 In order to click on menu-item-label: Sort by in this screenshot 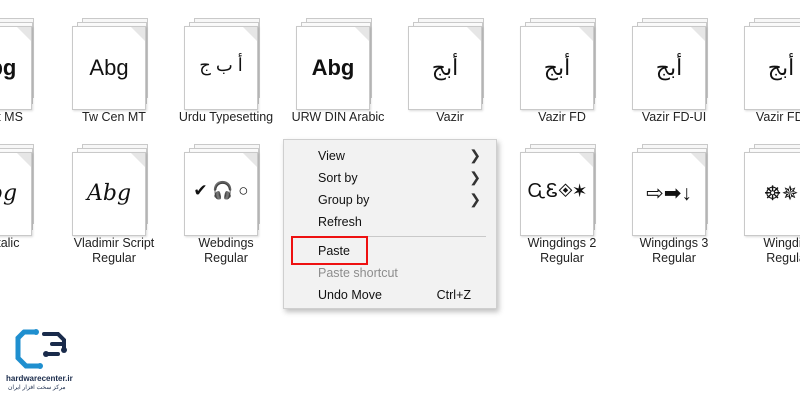, I will do `click(338, 178)`.